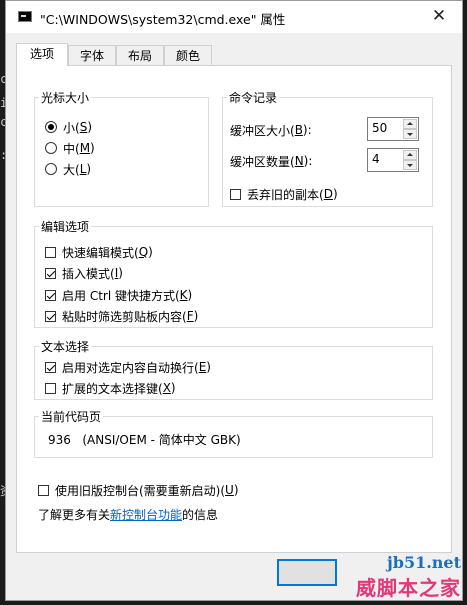 This screenshot has height=605, width=467. Describe the element at coordinates (118, 295) in the screenshot. I see `checkbox-ctrl-shortcuts: 启用 Ctrl 键快捷方式(K)` at that location.